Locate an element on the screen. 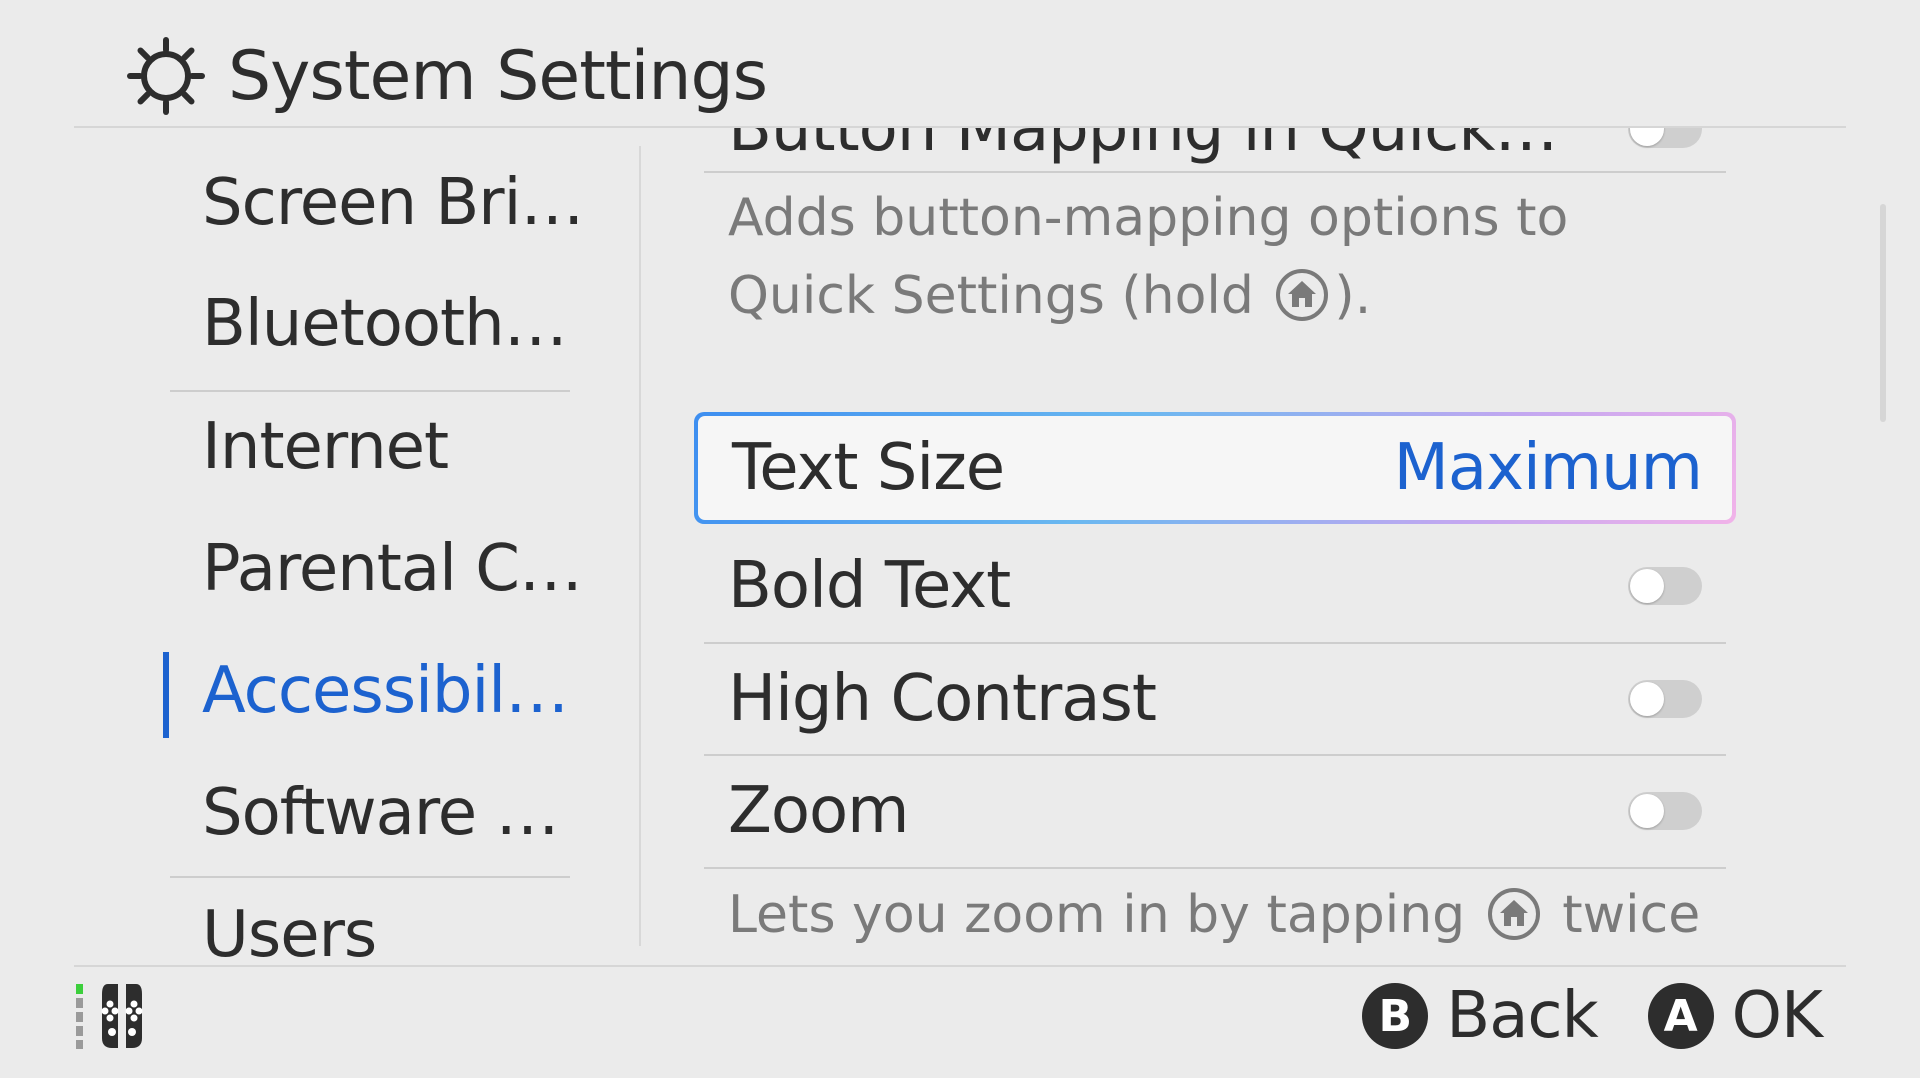  bold-text-row: Bold Text is located at coordinates (1215, 586).